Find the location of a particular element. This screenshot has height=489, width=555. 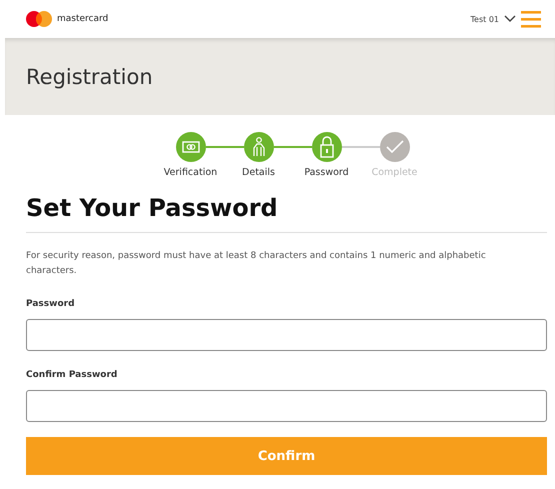

step-label: Password is located at coordinates (326, 172).